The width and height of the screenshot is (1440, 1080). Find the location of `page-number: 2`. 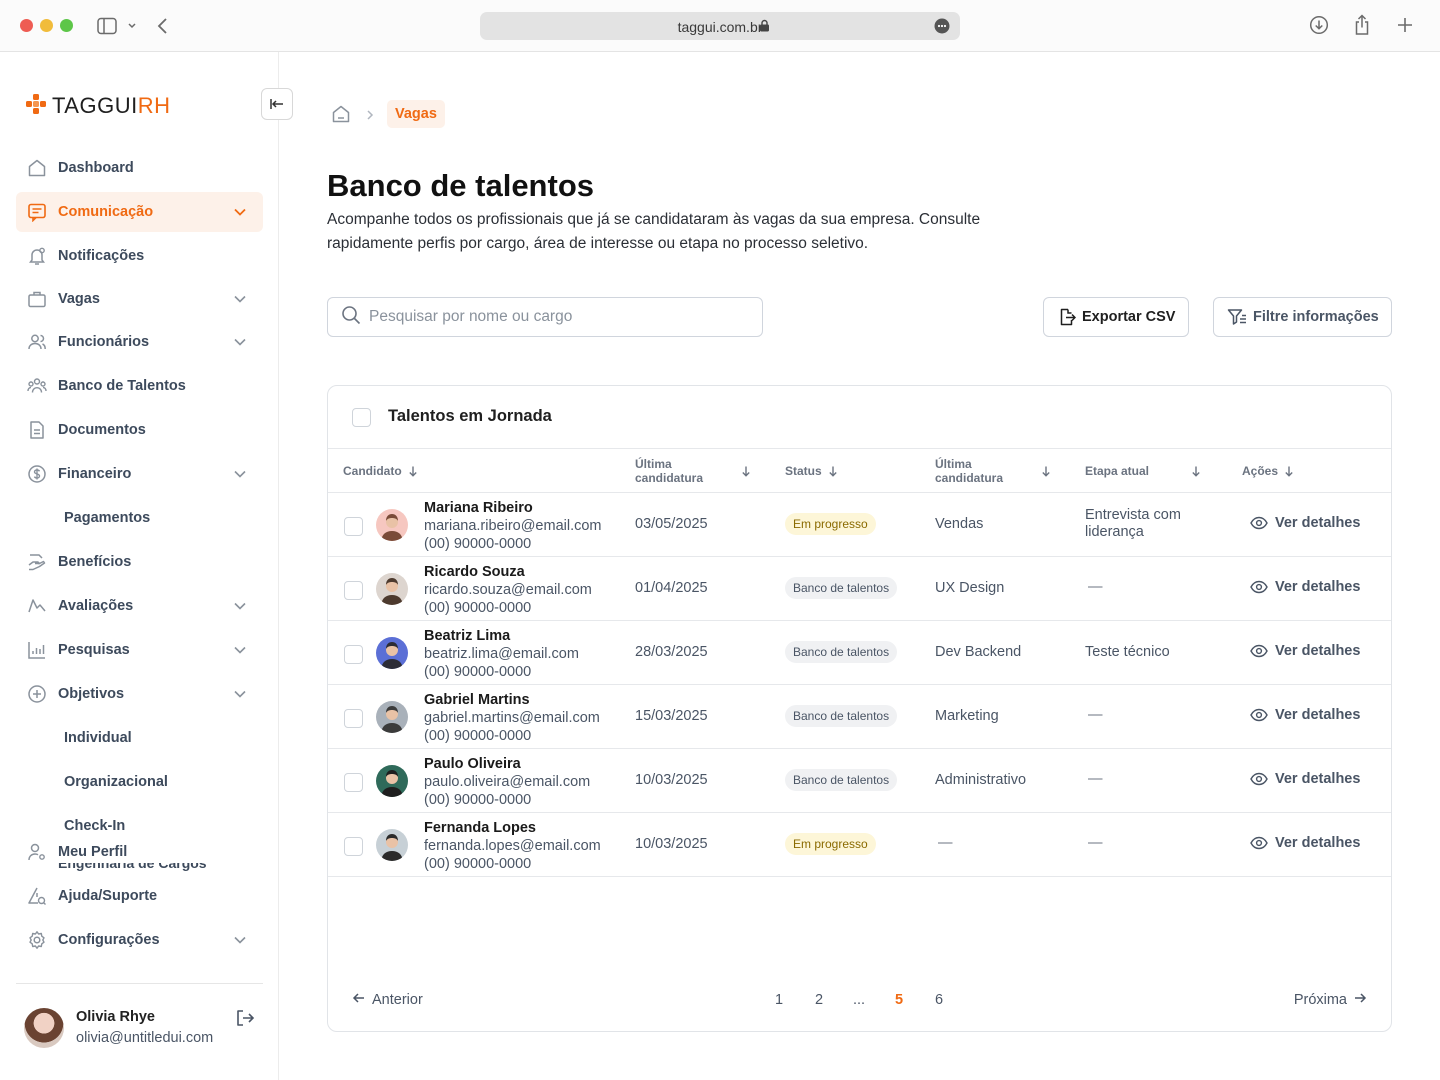

page-number: 2 is located at coordinates (819, 1000).